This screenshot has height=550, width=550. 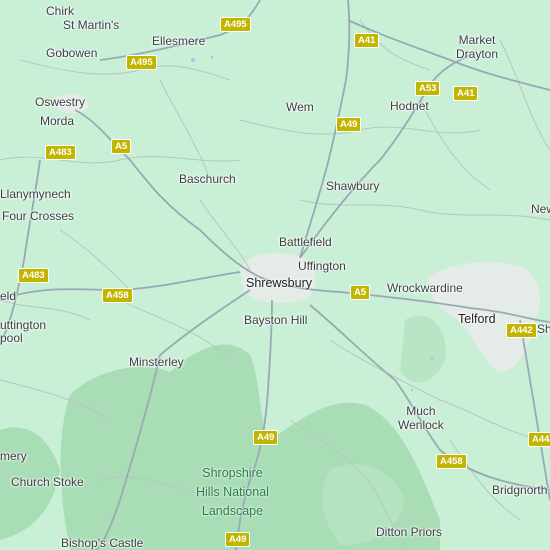 I want to click on road-shield-a458-east: A458, so click(x=451, y=461).